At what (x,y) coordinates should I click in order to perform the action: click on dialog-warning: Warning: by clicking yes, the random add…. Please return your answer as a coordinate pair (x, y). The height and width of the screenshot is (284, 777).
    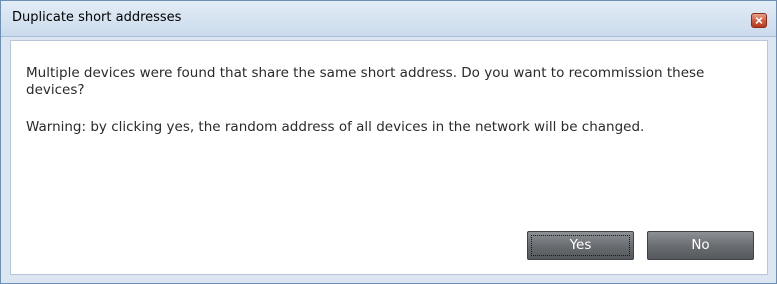
    Looking at the image, I should click on (335, 127).